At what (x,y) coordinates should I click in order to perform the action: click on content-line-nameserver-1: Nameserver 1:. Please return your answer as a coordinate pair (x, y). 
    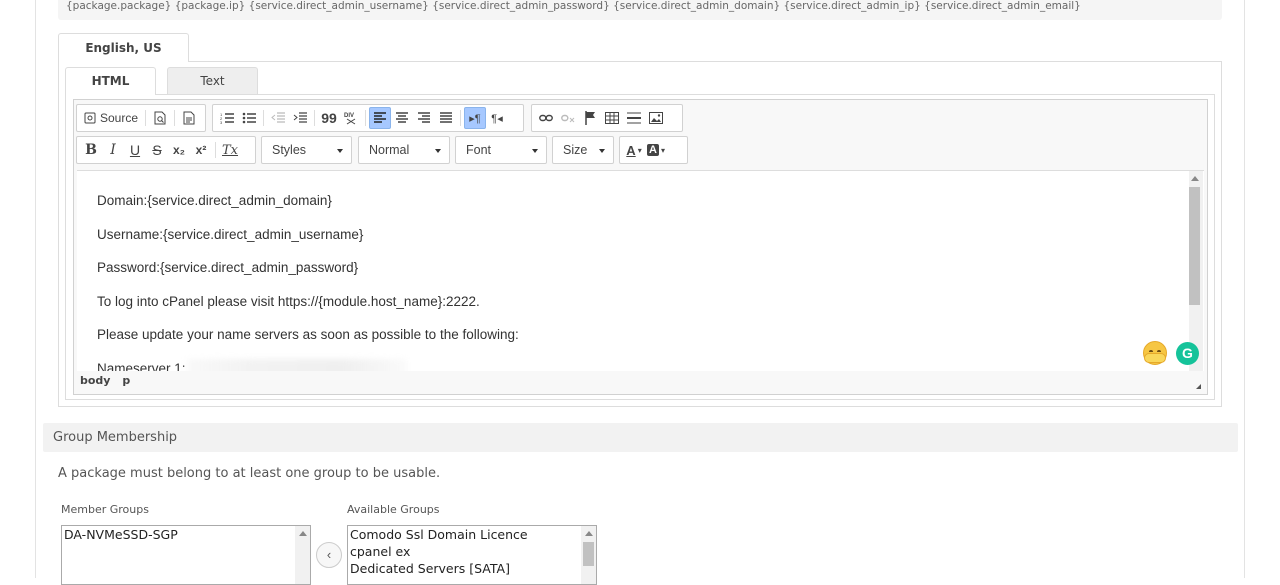
    Looking at the image, I should click on (141, 366).